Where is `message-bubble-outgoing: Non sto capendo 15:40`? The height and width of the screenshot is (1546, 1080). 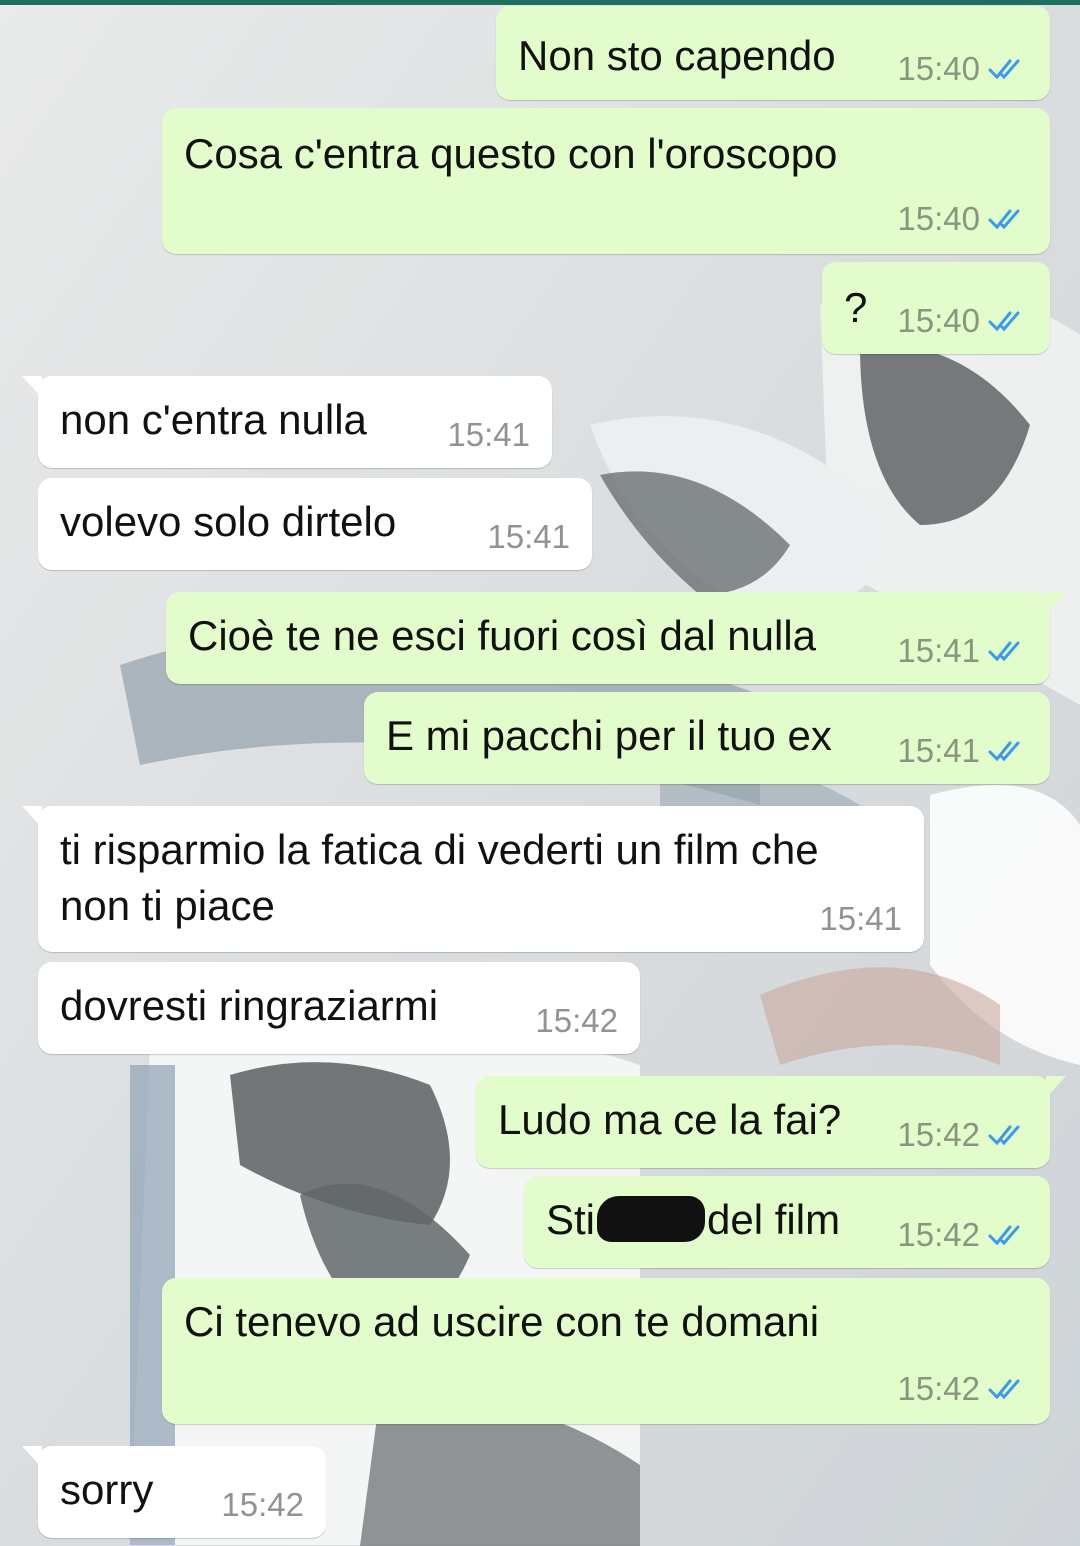
message-bubble-outgoing: Non sto capendo 15:40 is located at coordinates (773, 53).